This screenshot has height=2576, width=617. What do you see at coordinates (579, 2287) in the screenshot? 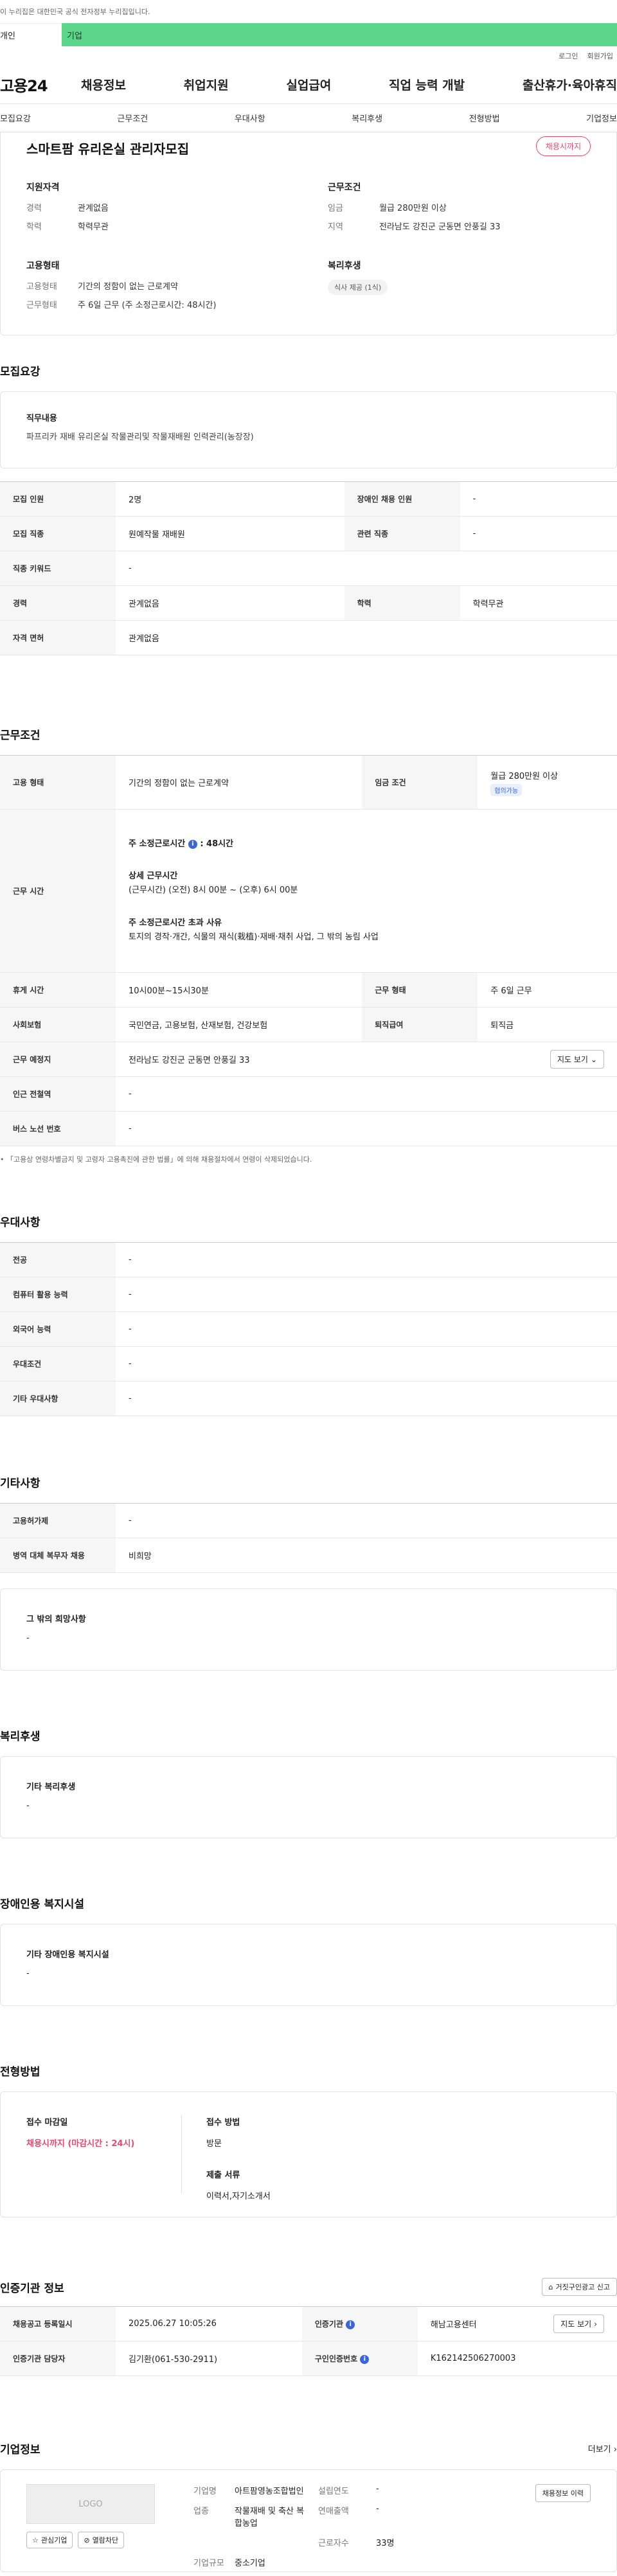
I see `report-fake-ad-button: ⌂ 거짓구인광고 신고` at bounding box center [579, 2287].